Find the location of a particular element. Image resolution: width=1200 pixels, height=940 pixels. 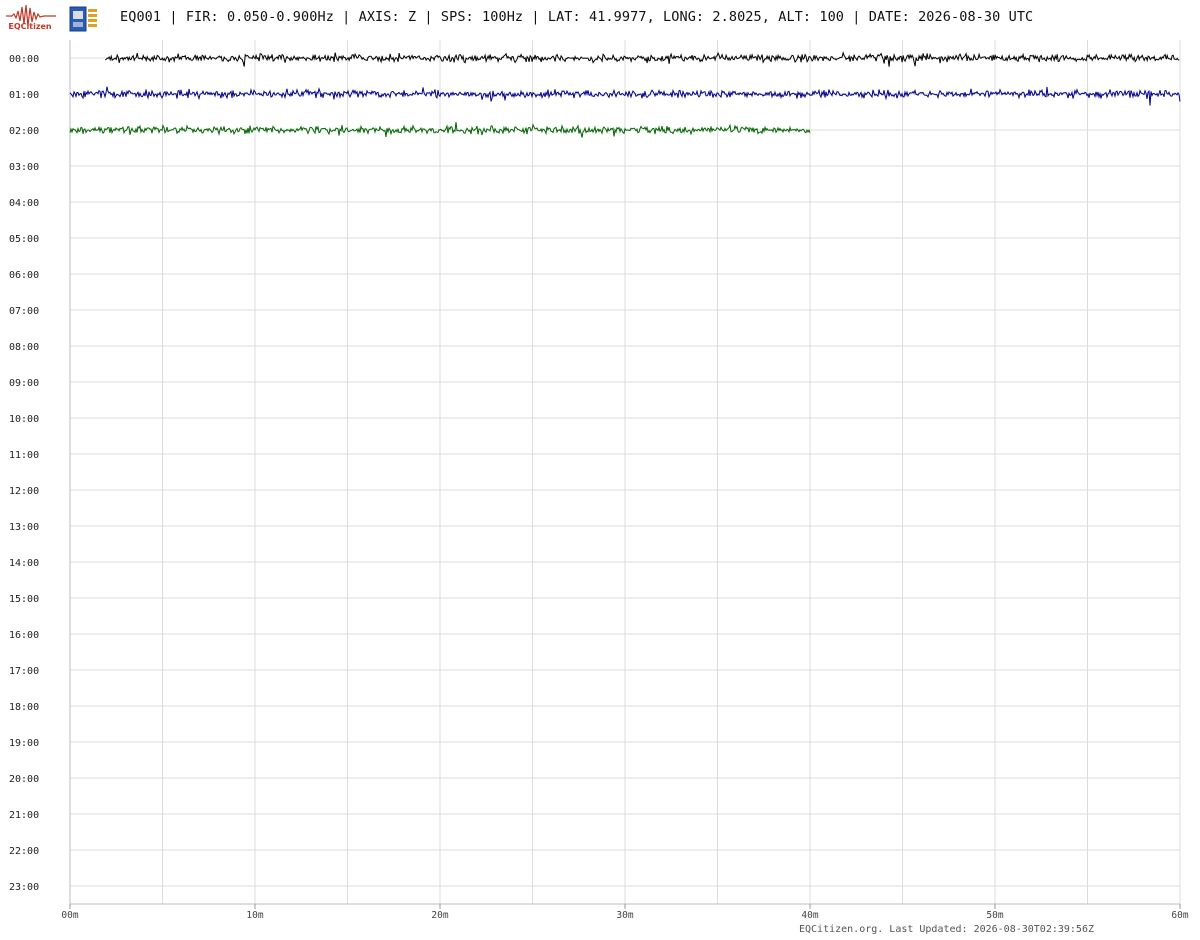

y-tick-label: 05:00 is located at coordinates (24, 239).